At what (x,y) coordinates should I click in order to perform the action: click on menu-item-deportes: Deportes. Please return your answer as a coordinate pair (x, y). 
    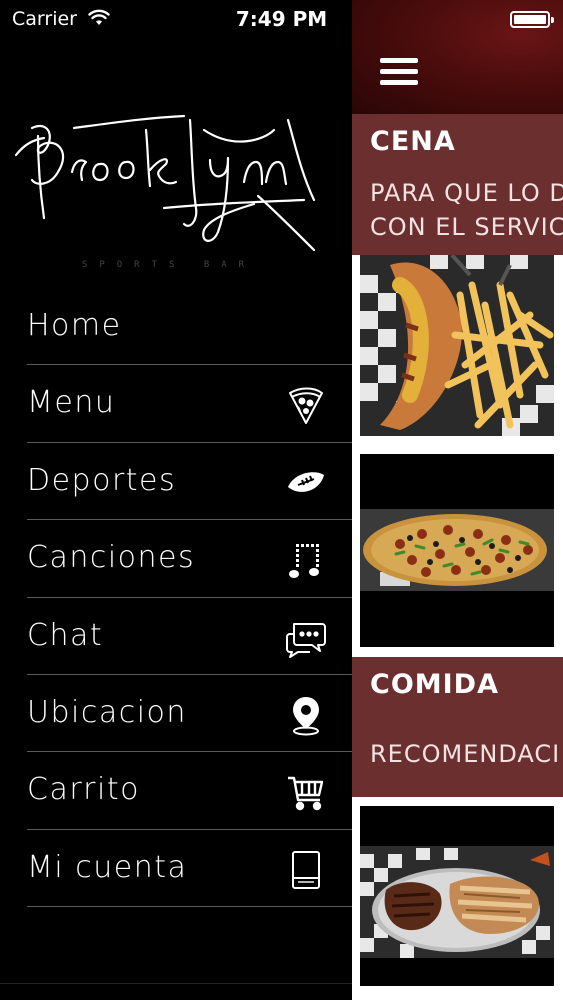
    Looking at the image, I should click on (189, 482).